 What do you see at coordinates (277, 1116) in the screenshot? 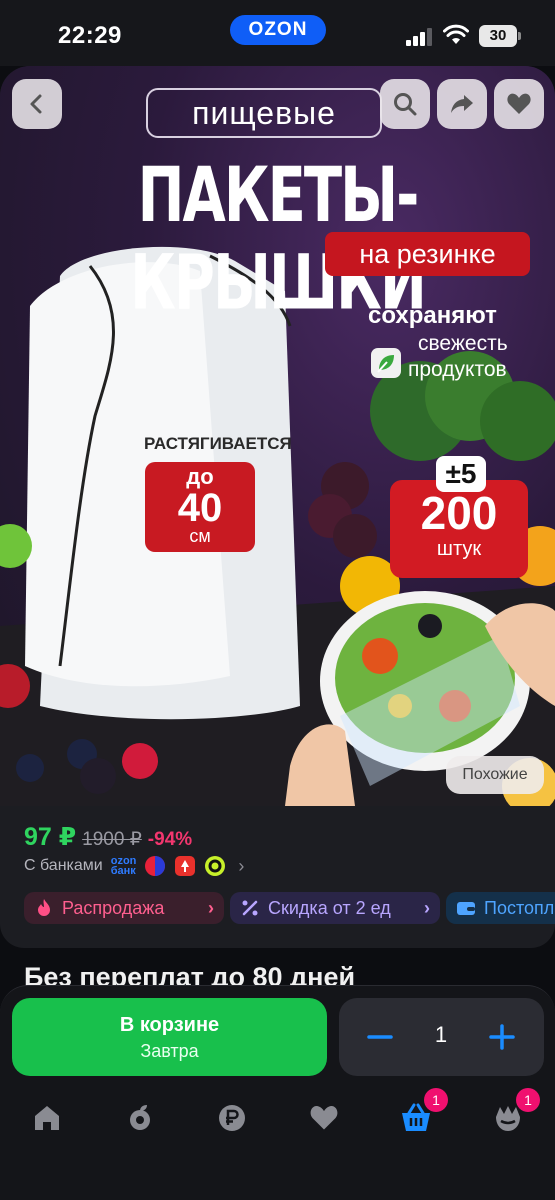
I see `bottom-tab-bar: 1 1` at bounding box center [277, 1116].